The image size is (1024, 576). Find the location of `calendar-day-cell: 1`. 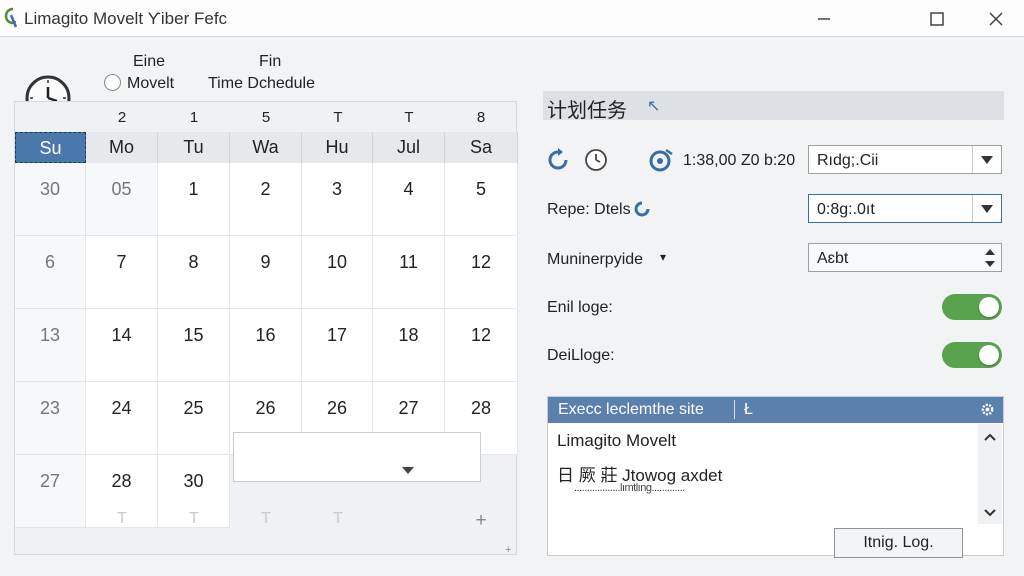

calendar-day-cell: 1 is located at coordinates (194, 199).